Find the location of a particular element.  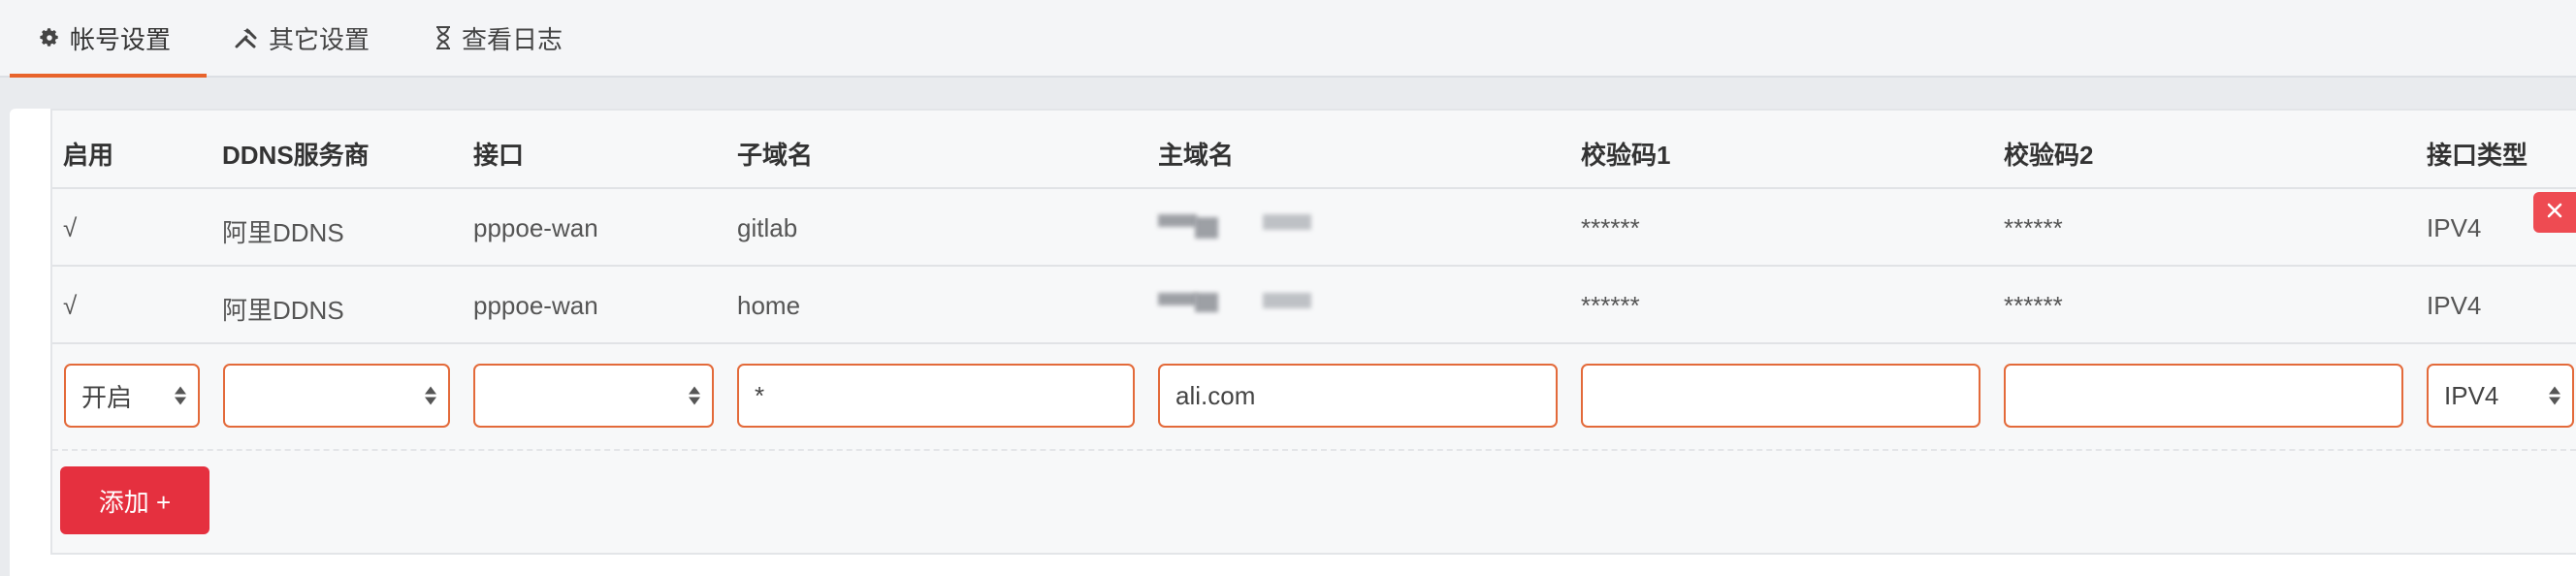

tab-other-settings: 其它设置 is located at coordinates (302, 38).